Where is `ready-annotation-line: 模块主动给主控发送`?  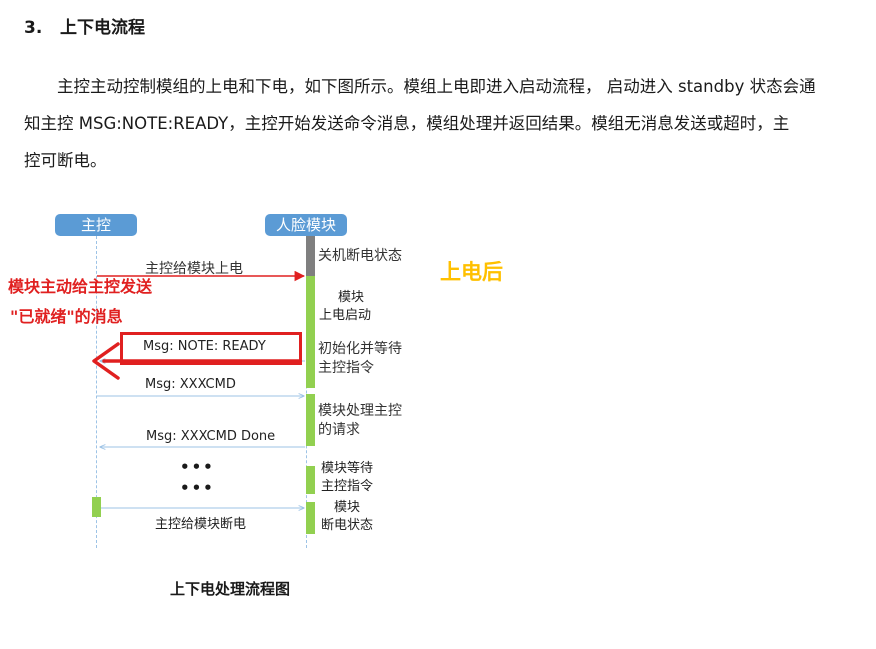
ready-annotation-line: 模块主动给主控发送 is located at coordinates (80, 286).